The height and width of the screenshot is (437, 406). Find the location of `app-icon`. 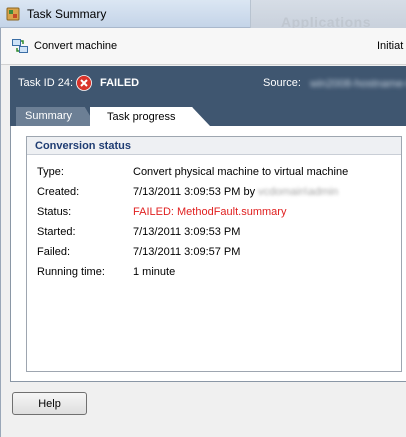

app-icon is located at coordinates (13, 14).